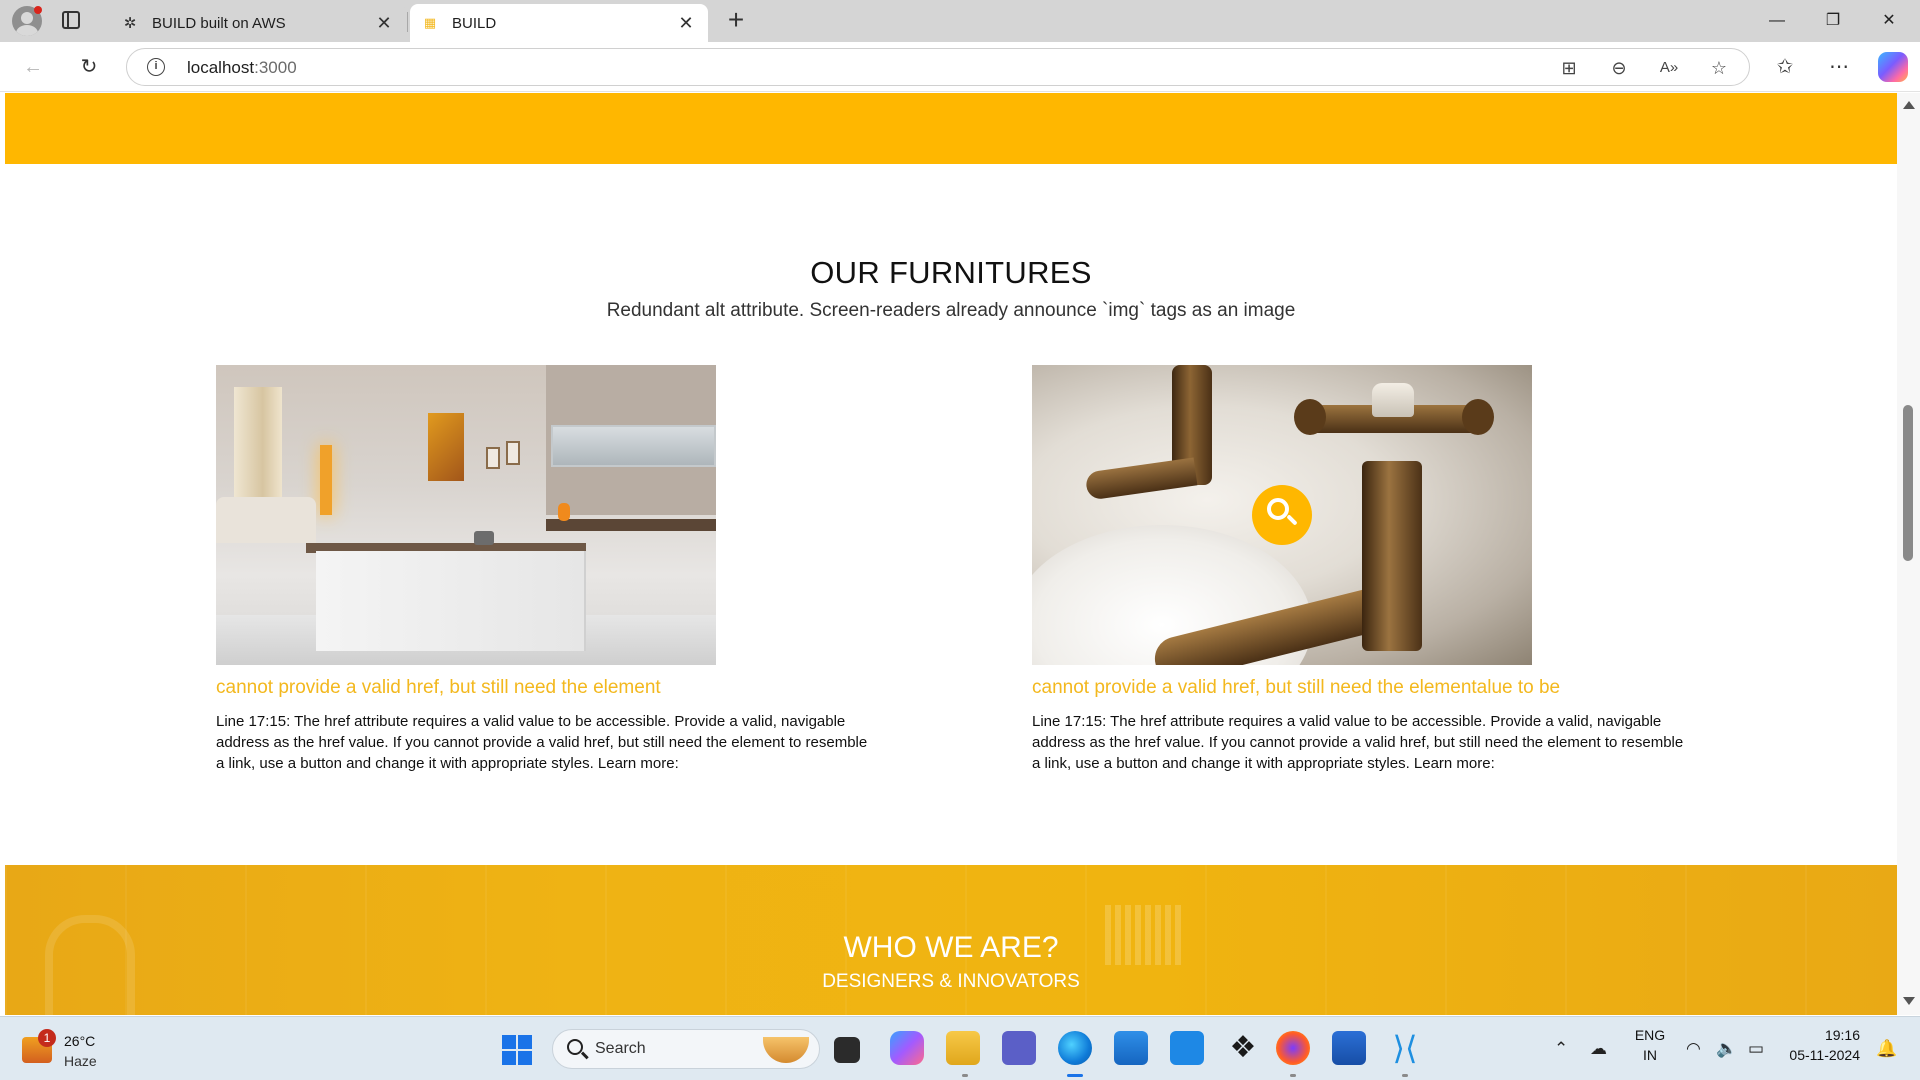 The width and height of the screenshot is (1920, 1080). What do you see at coordinates (38, 10) in the screenshot?
I see `notification-dot` at bounding box center [38, 10].